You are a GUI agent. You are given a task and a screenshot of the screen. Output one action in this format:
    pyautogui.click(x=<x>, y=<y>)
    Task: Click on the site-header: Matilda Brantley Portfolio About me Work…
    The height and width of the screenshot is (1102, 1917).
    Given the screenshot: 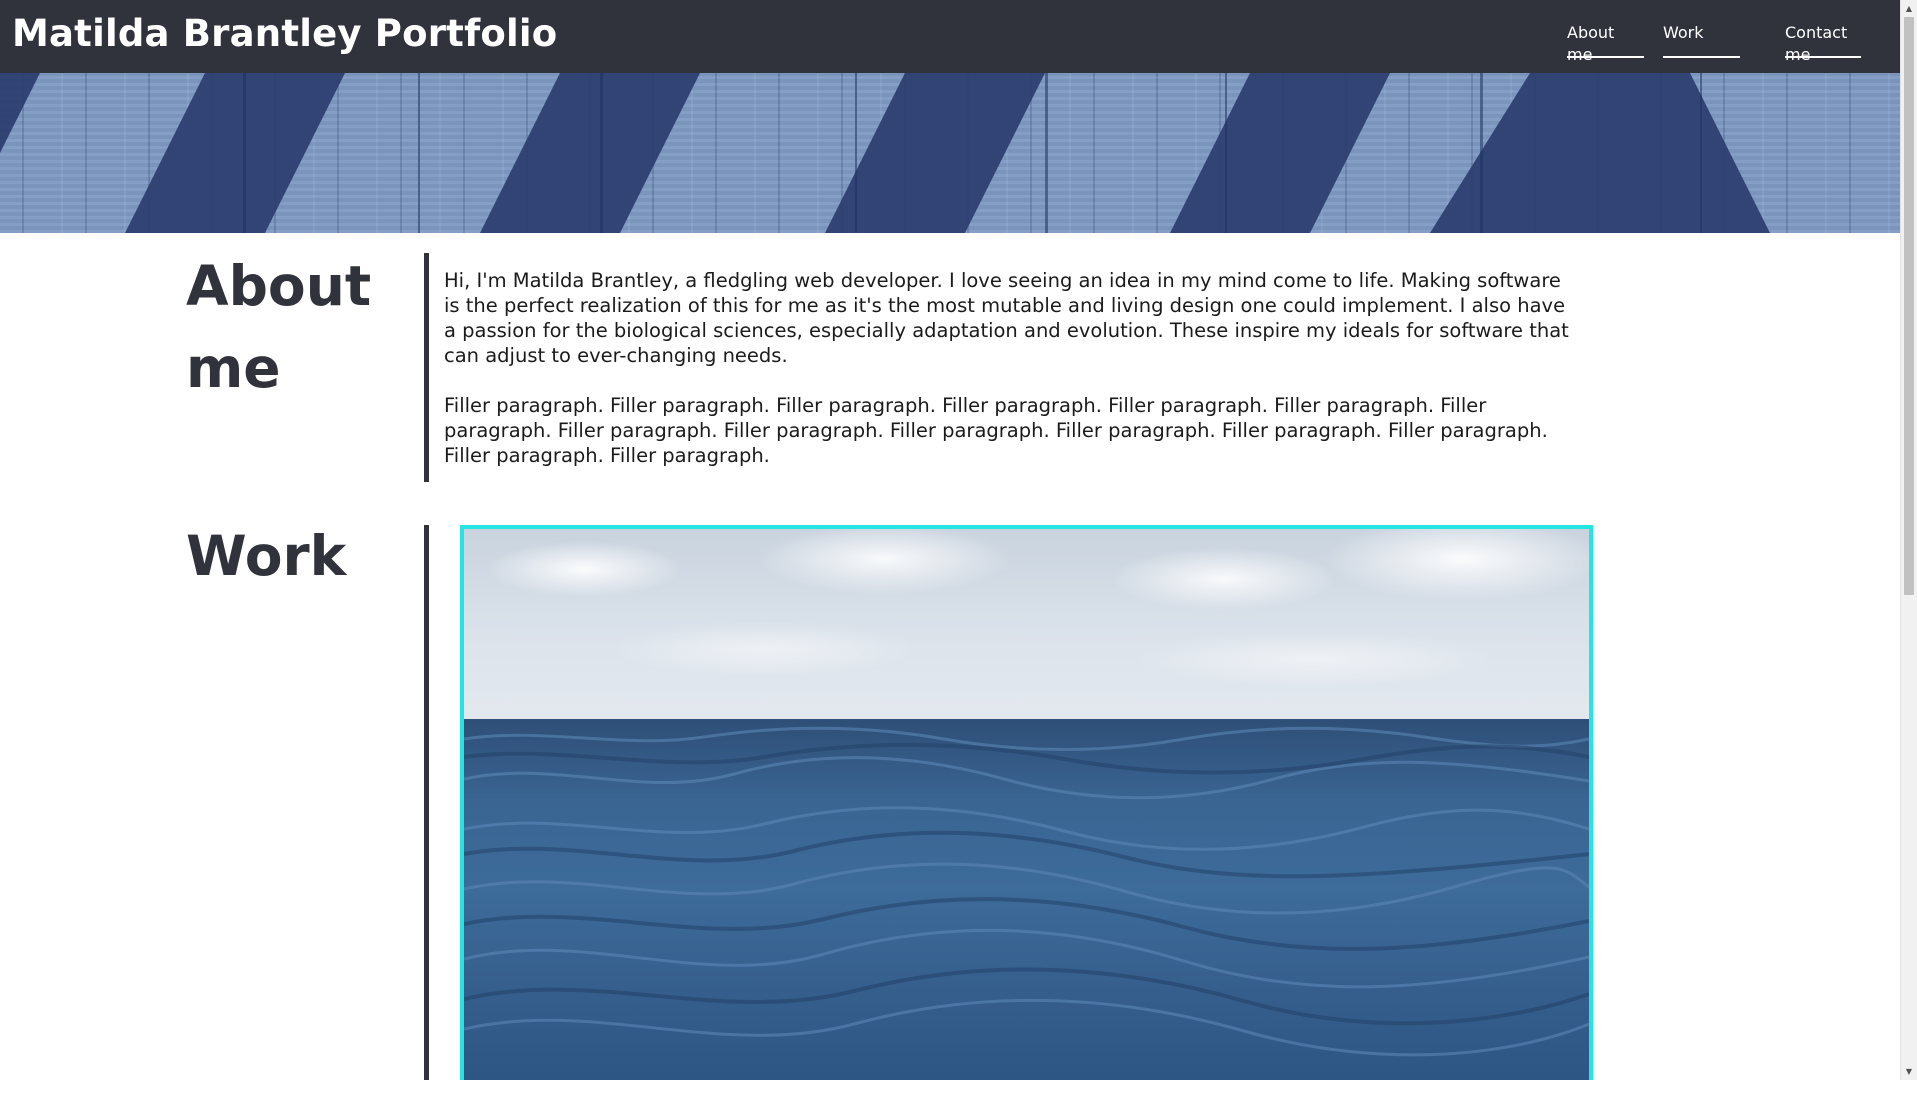 What is the action you would take?
    pyautogui.click(x=950, y=36)
    